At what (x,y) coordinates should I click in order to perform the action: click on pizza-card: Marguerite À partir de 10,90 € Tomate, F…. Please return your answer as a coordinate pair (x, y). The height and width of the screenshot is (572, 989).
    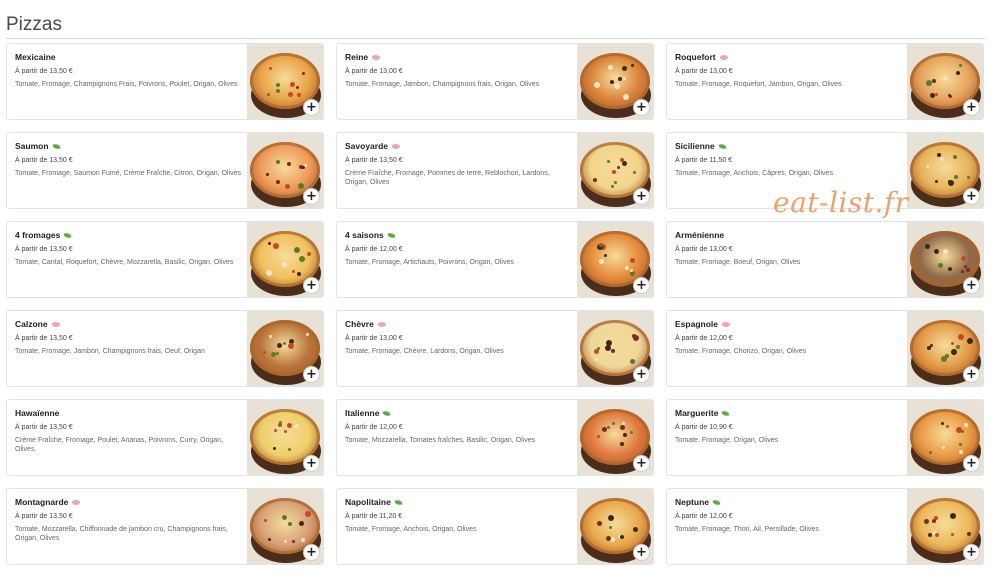
    Looking at the image, I should click on (825, 437).